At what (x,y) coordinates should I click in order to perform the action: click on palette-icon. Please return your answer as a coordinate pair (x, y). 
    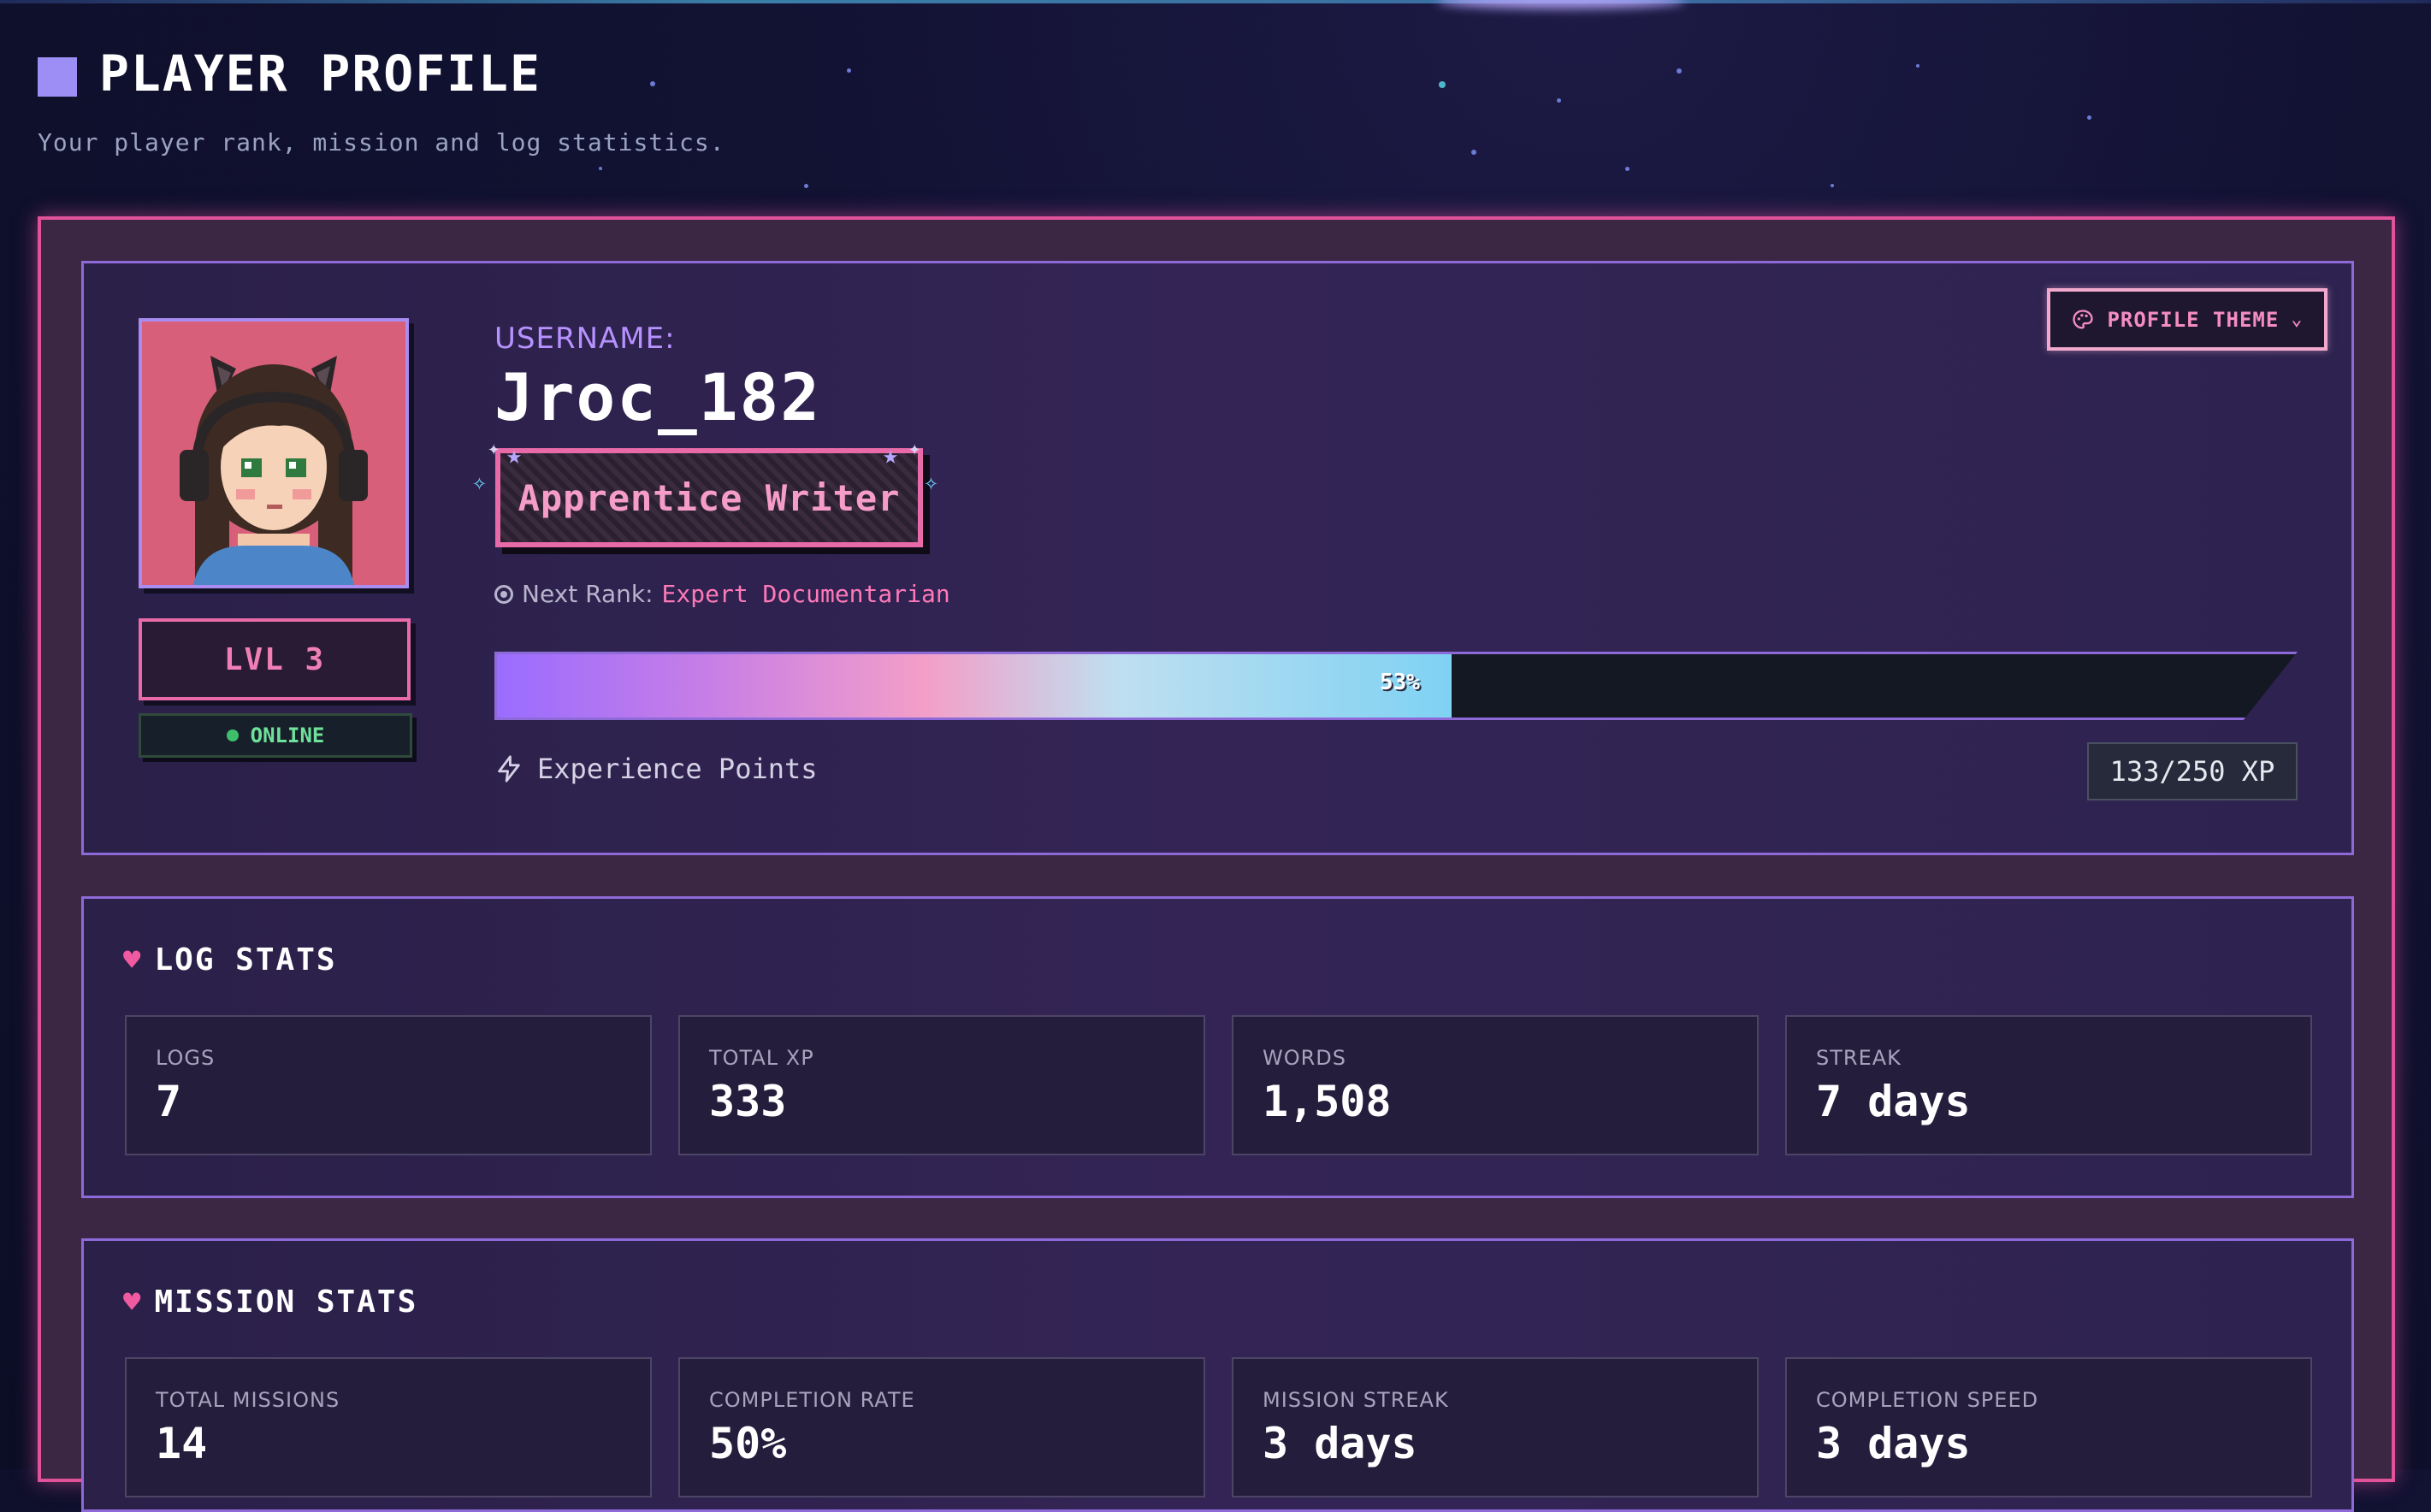
    Looking at the image, I should click on (2083, 319).